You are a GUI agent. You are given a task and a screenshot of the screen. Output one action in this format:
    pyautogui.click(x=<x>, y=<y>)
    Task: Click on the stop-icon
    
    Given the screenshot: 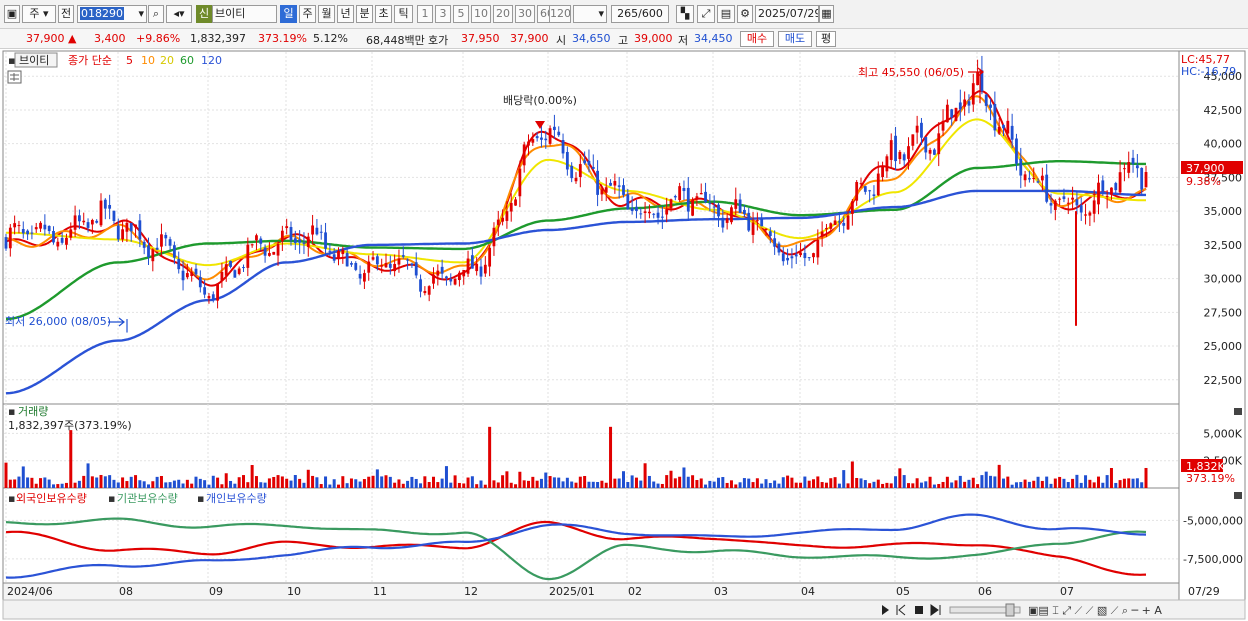 What is the action you would take?
    pyautogui.click(x=919, y=610)
    